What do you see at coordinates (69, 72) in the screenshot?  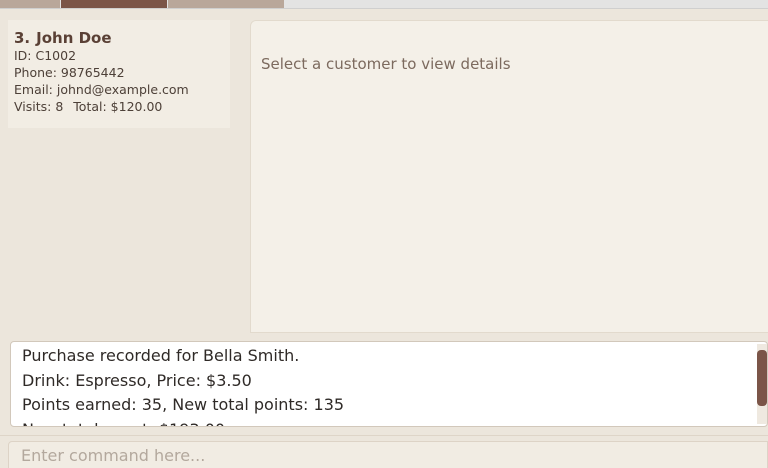 I see `customer-phone: Phone: 98765442` at bounding box center [69, 72].